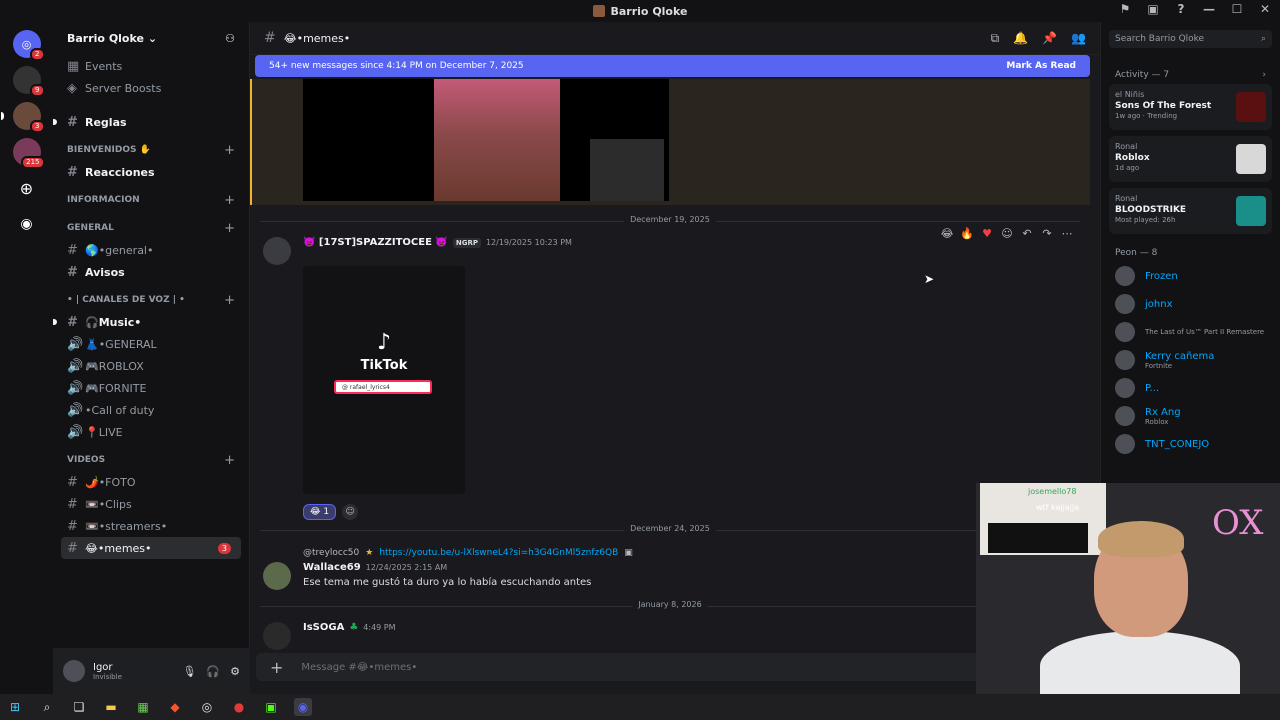 The width and height of the screenshot is (1280, 720). What do you see at coordinates (28, 81) in the screenshot?
I see `server-icon-1: 9` at bounding box center [28, 81].